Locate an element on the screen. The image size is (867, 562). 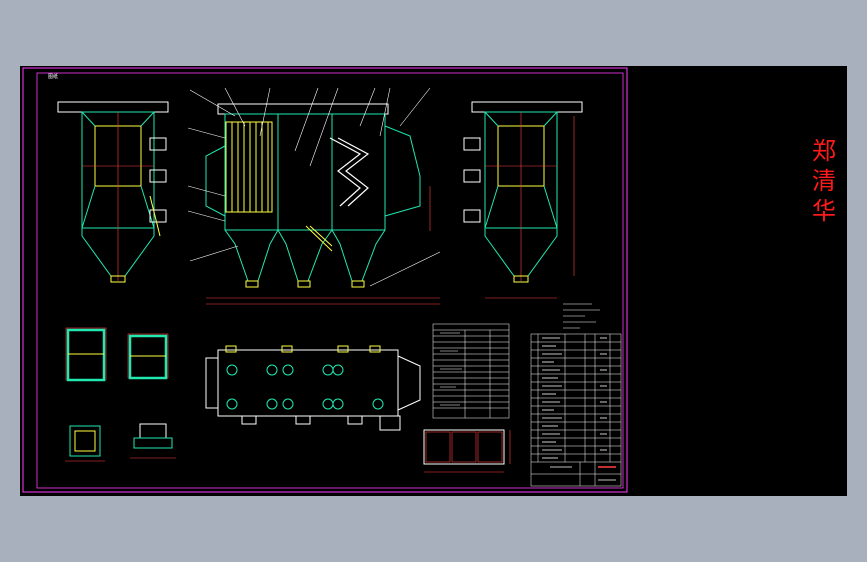
right-side-view is located at coordinates (523, 200).